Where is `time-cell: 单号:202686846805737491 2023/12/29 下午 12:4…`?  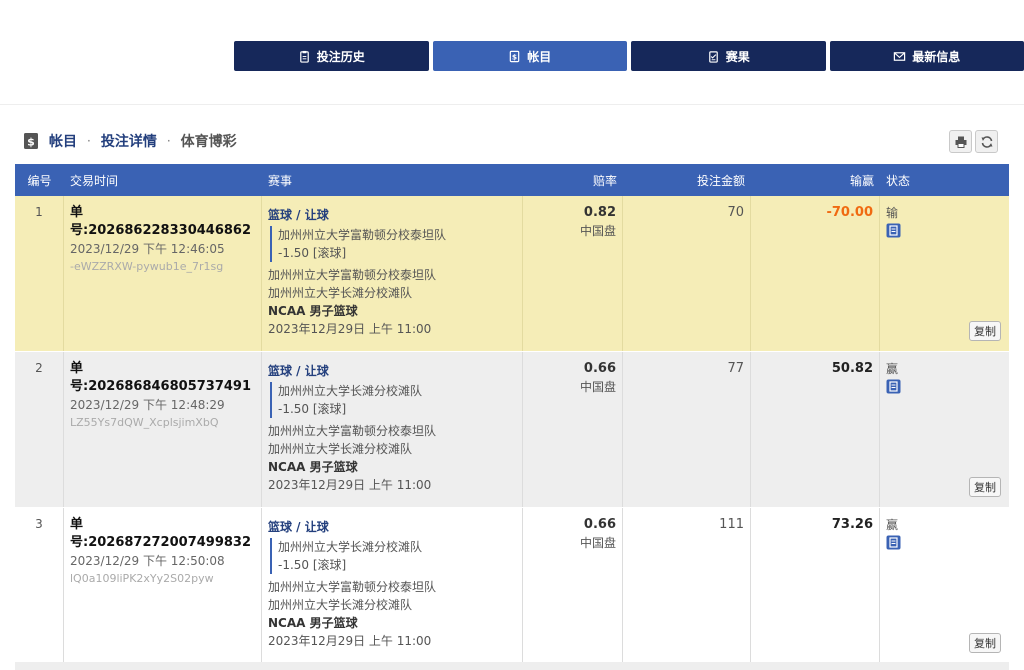 time-cell: 单号:202686846805737491 2023/12/29 下午 12:4… is located at coordinates (163, 429).